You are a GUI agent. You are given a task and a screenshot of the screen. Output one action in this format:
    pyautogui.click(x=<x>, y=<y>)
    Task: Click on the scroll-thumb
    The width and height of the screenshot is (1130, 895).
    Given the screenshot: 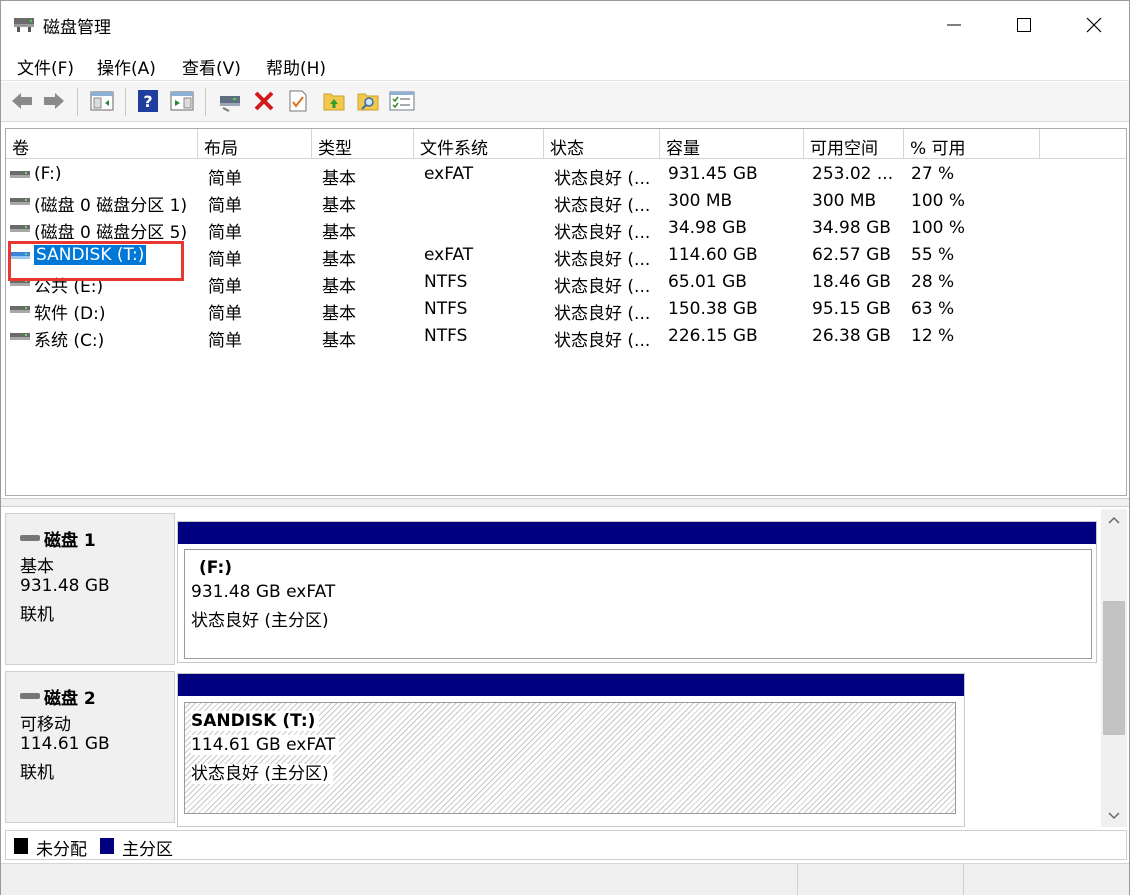 What is the action you would take?
    pyautogui.click(x=1114, y=668)
    